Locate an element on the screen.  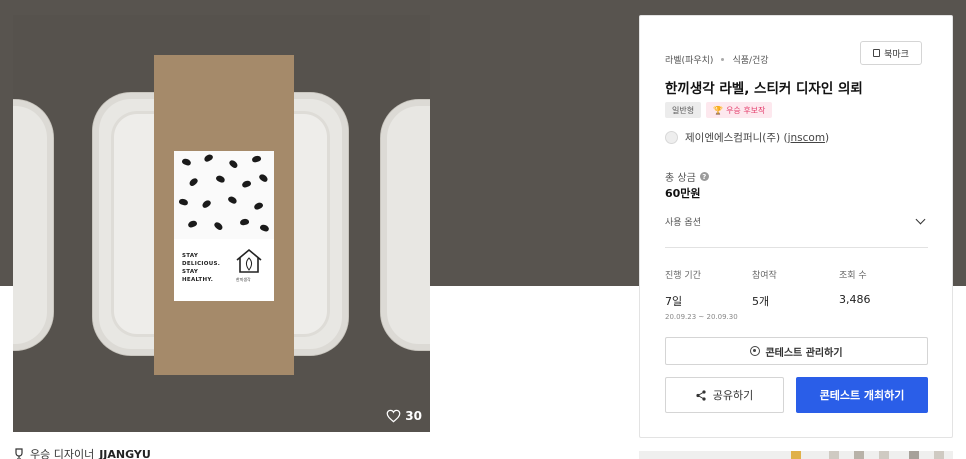
chevron-down-icon is located at coordinates (920, 219).